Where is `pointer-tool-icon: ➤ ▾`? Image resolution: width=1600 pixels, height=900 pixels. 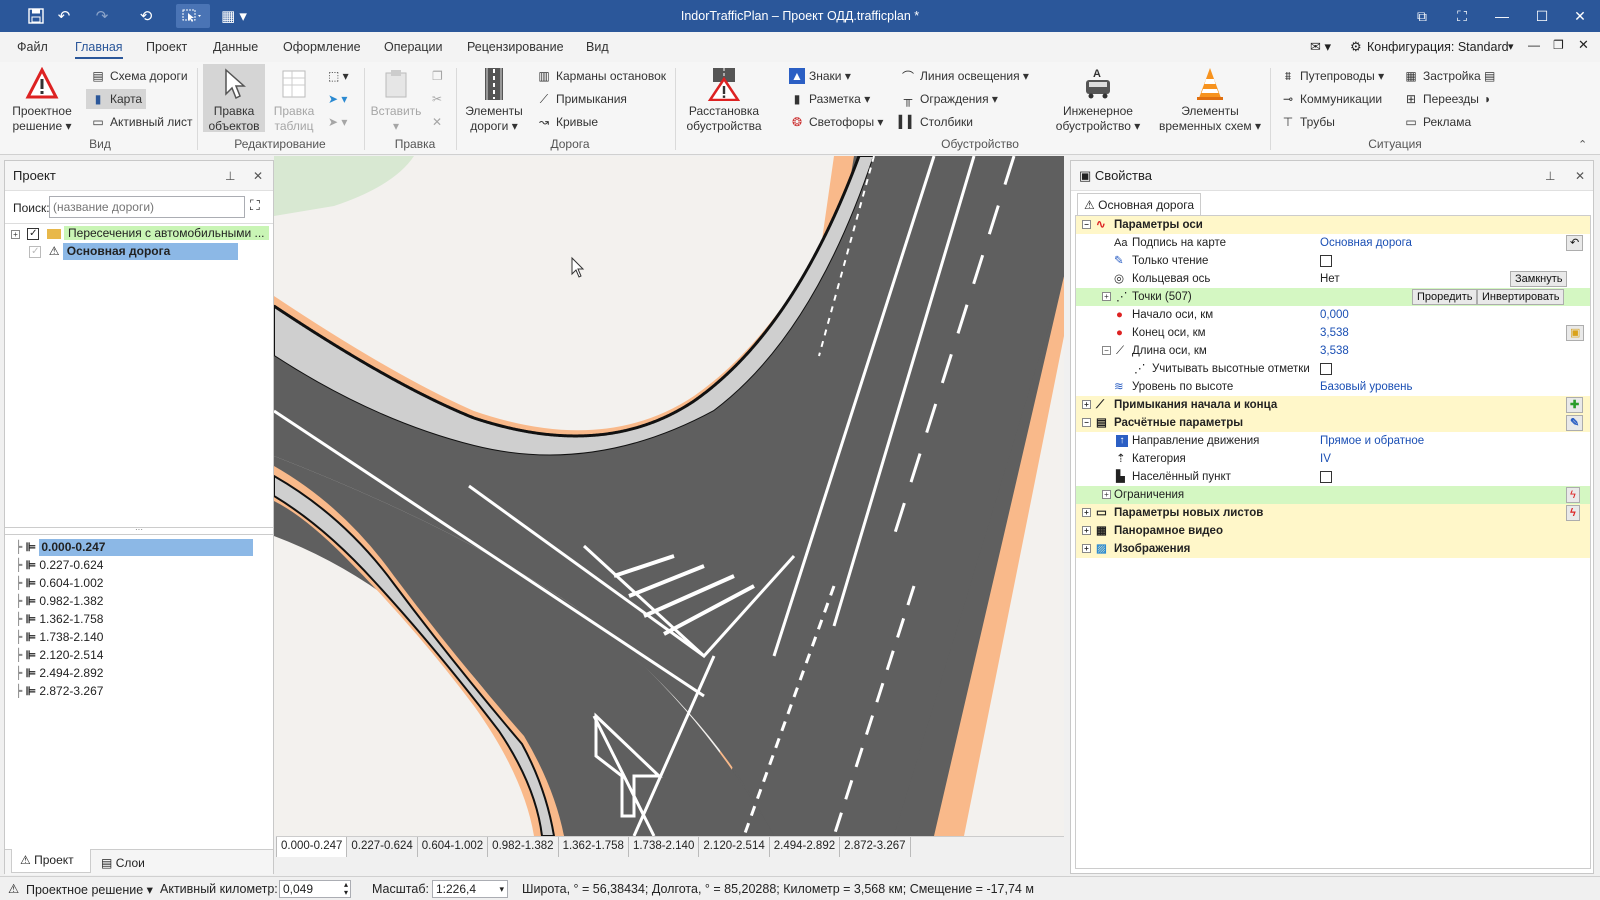
pointer-tool-icon: ➤ ▾ is located at coordinates (337, 99).